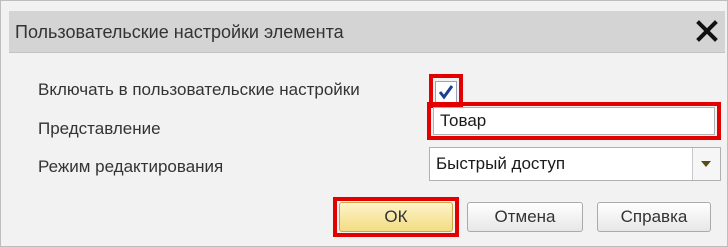 Image resolution: width=728 pixels, height=247 pixels. I want to click on close-icon, so click(707, 31).